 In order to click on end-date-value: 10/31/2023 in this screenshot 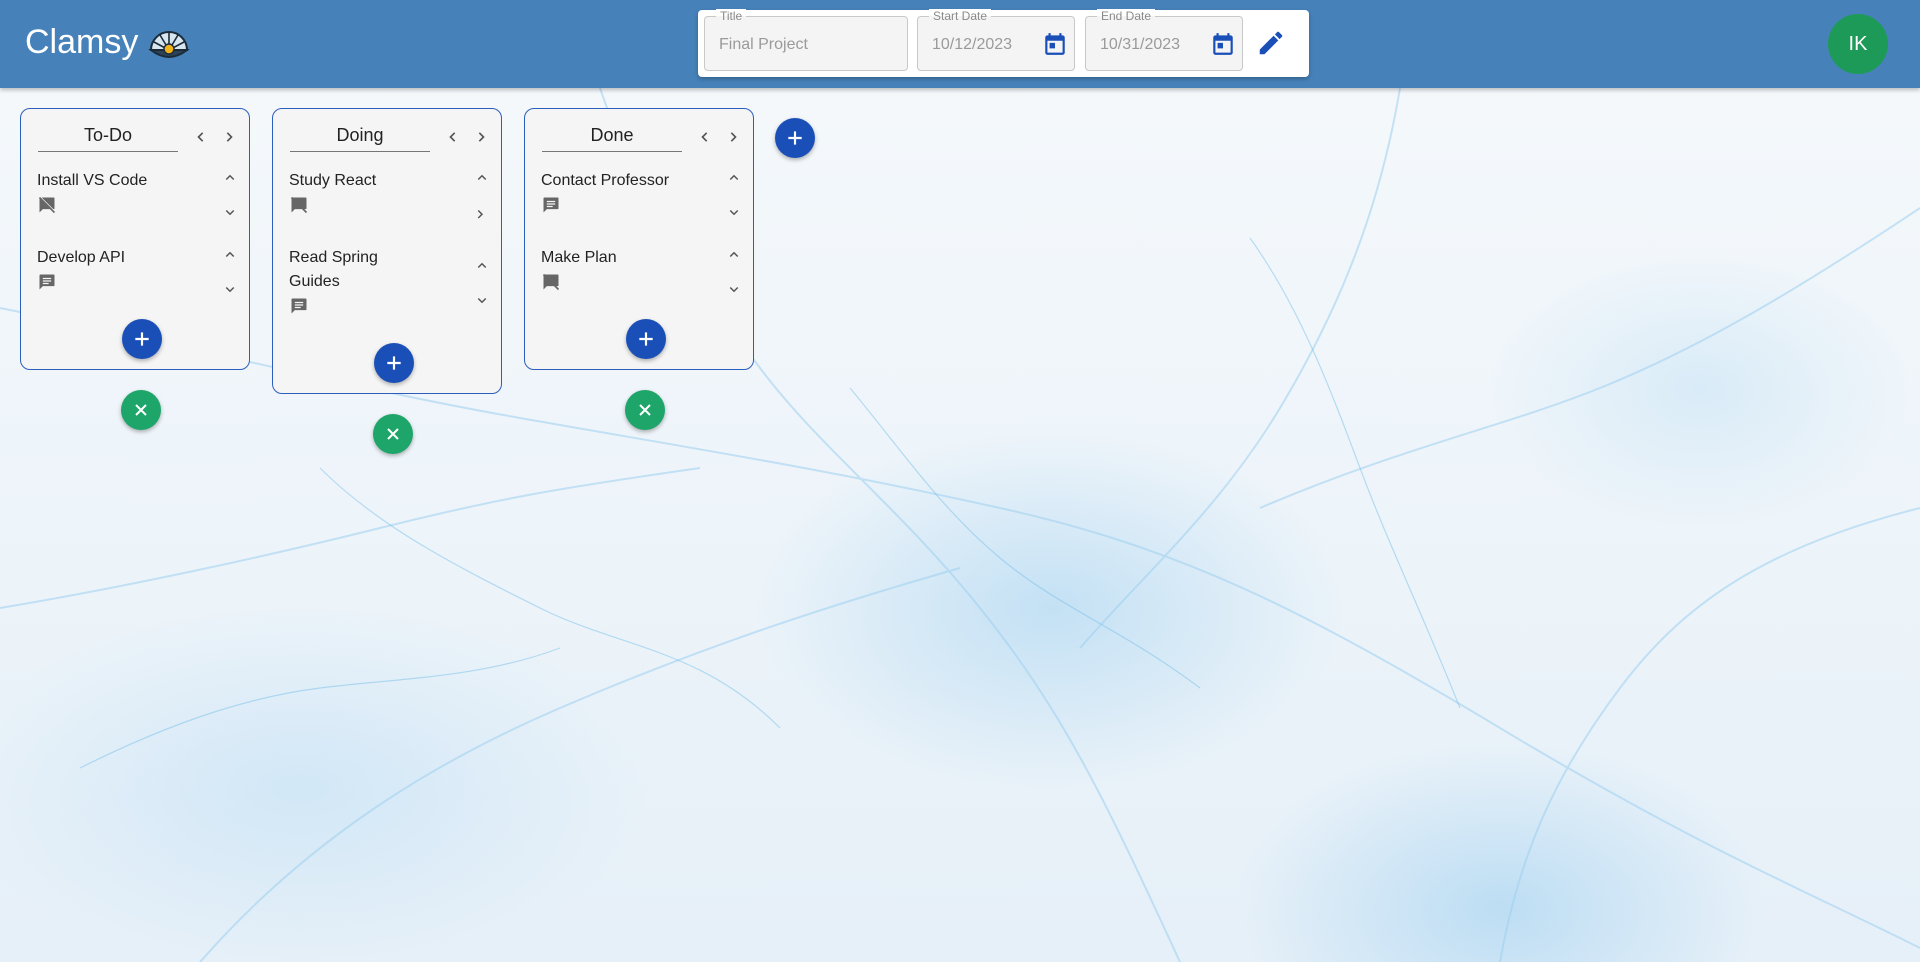, I will do `click(1140, 44)`.